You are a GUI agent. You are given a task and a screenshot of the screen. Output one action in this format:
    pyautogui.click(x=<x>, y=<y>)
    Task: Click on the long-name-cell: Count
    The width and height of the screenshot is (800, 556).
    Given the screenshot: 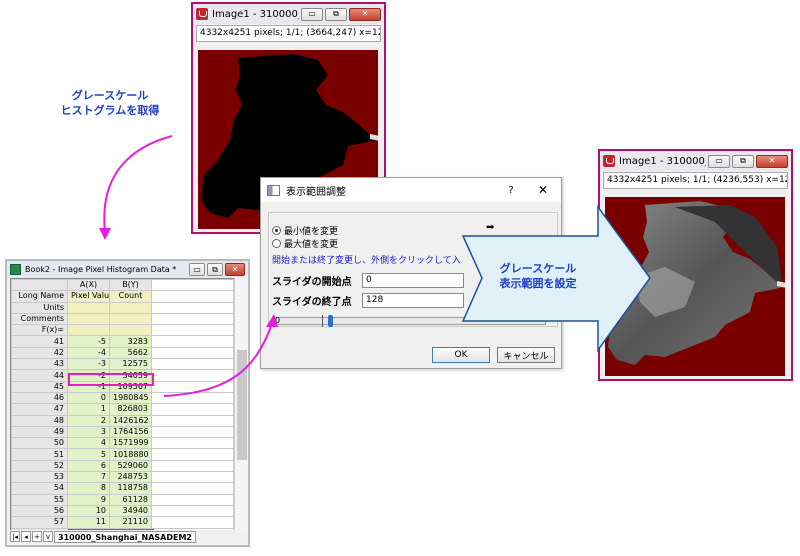 What is the action you would take?
    pyautogui.click(x=130, y=296)
    